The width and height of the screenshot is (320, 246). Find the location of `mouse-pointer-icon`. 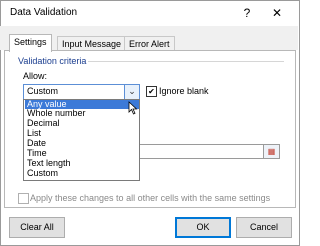

mouse-pointer-icon is located at coordinates (133, 108).